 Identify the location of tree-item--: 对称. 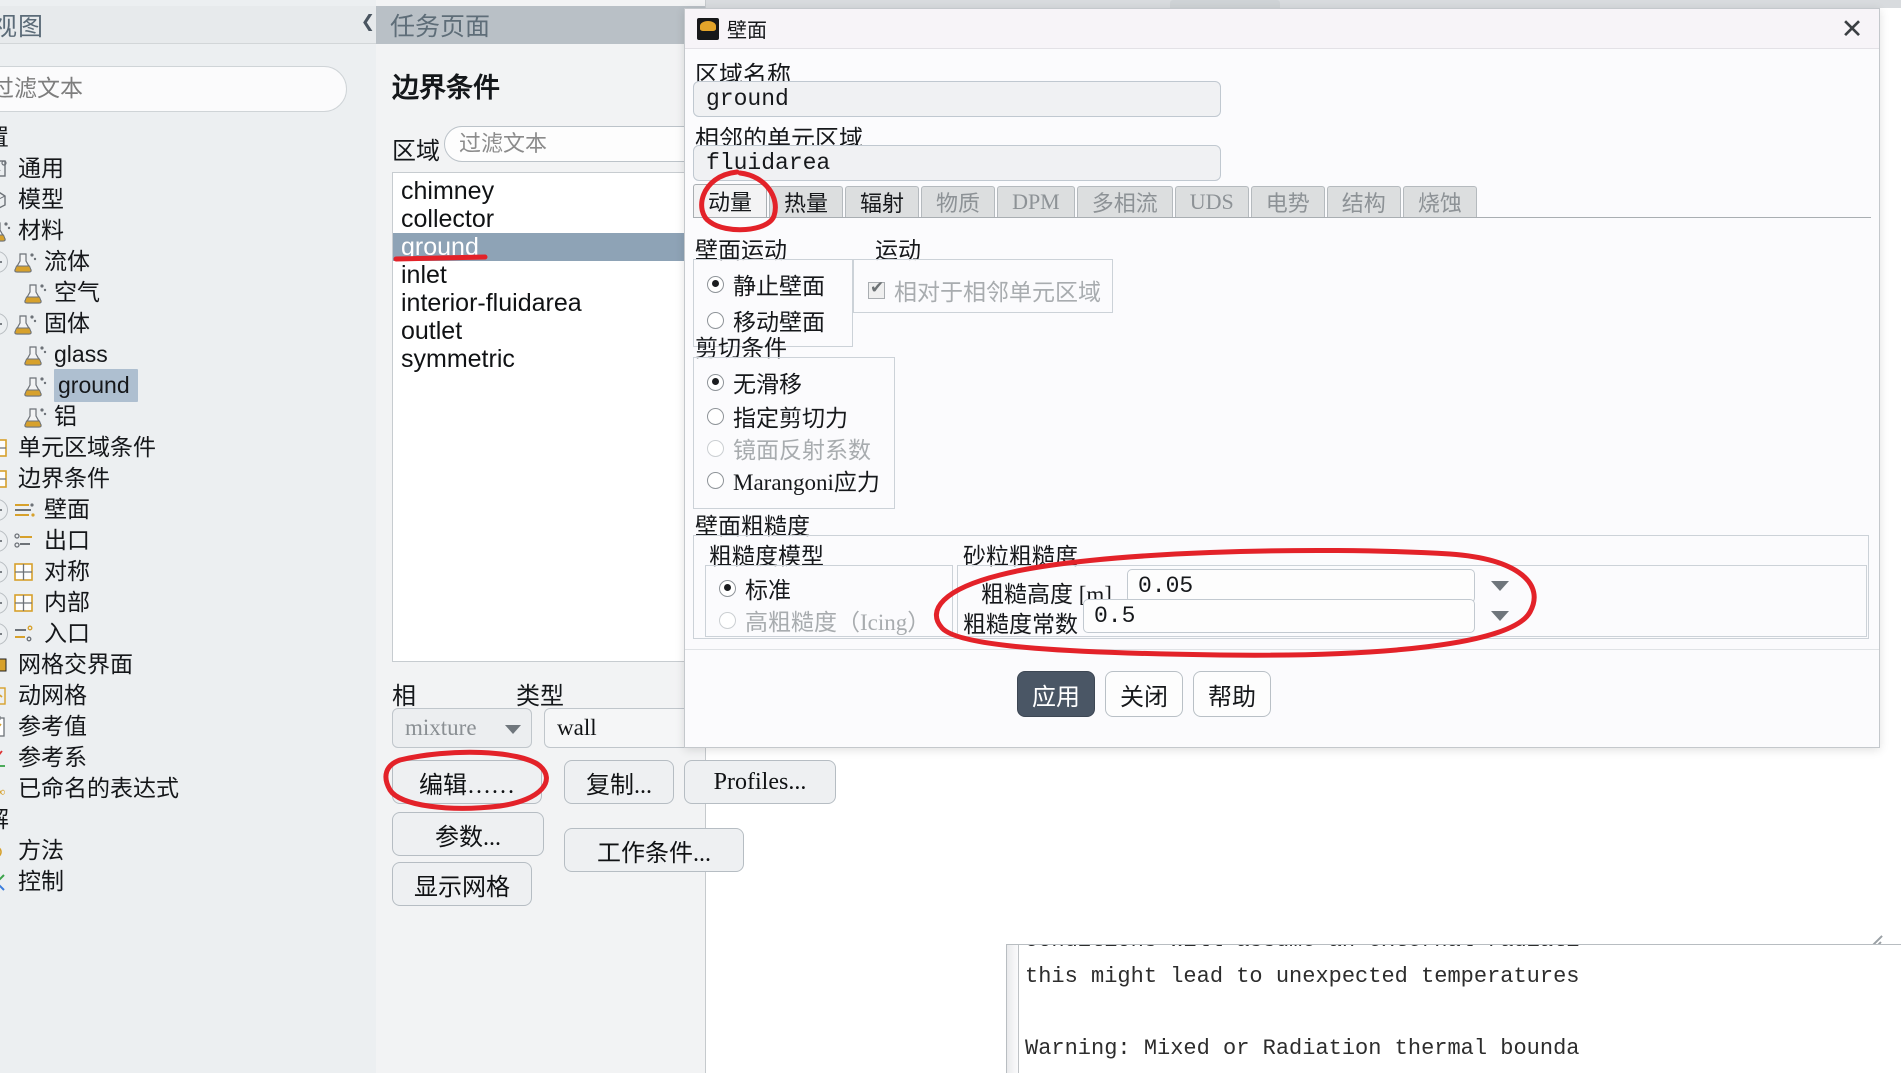
(191, 571).